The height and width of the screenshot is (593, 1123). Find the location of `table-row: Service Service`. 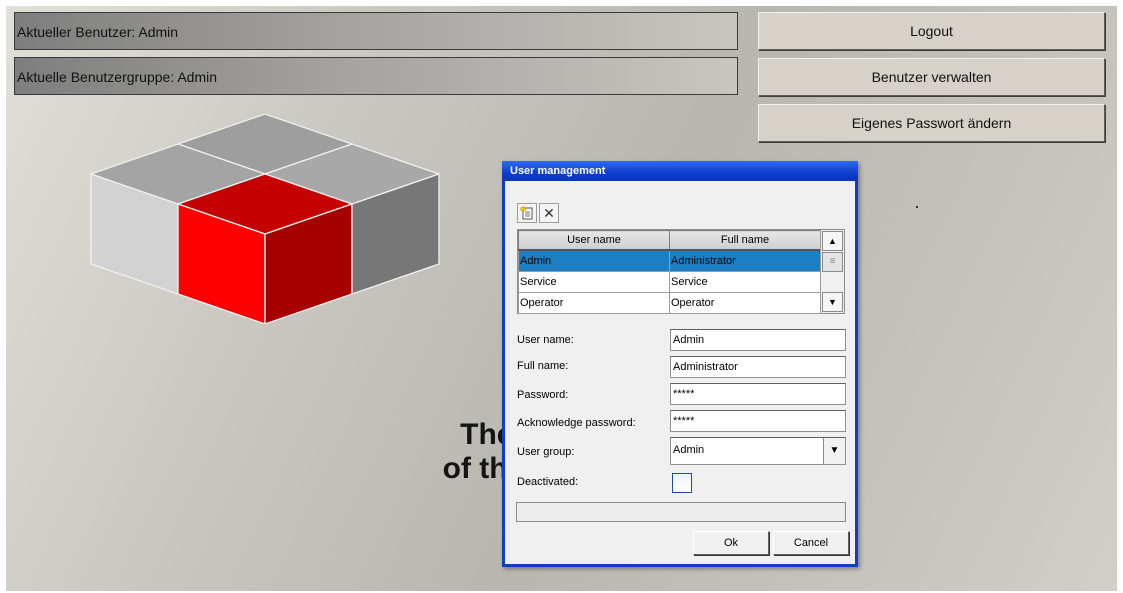

table-row: Service Service is located at coordinates (669, 282).